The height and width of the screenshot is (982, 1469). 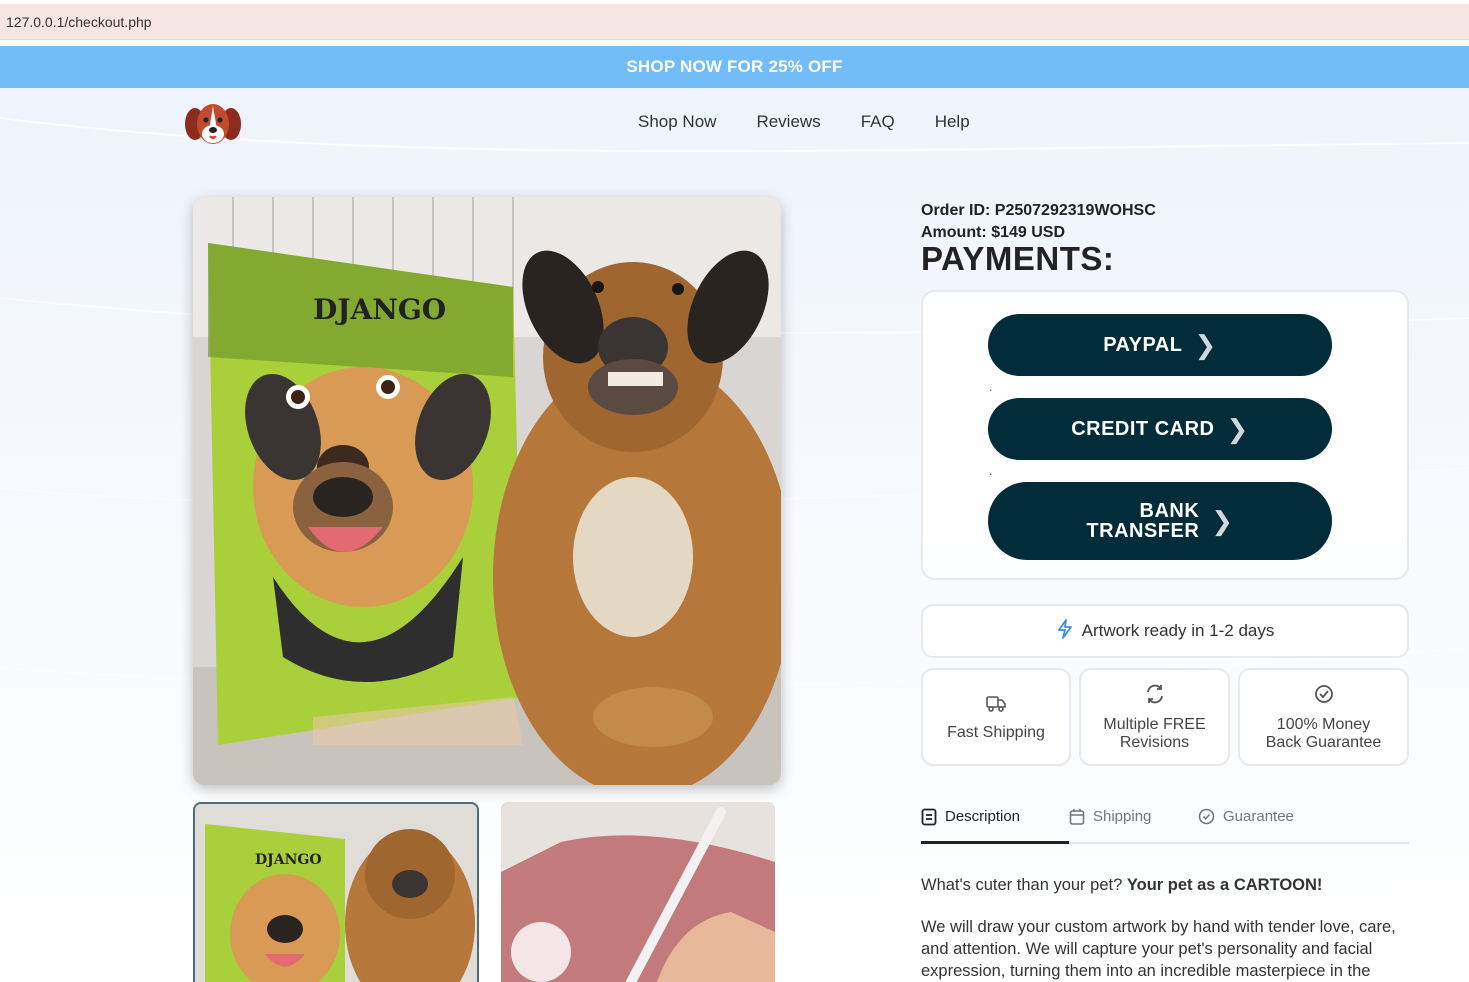 I want to click on paypal-label: PAYPAL, so click(x=1143, y=345).